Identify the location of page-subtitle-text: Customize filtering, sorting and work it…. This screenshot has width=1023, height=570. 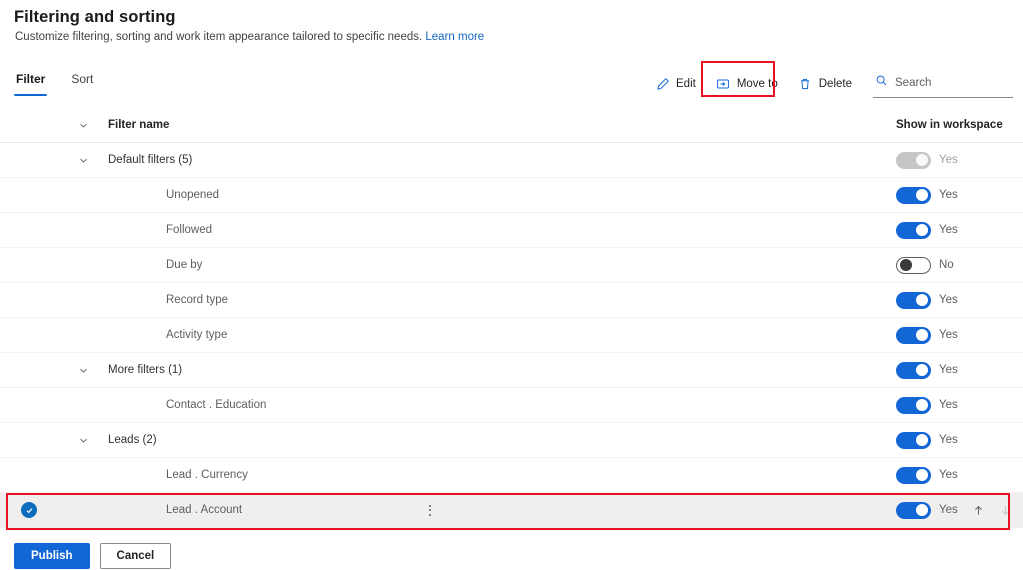
(219, 37).